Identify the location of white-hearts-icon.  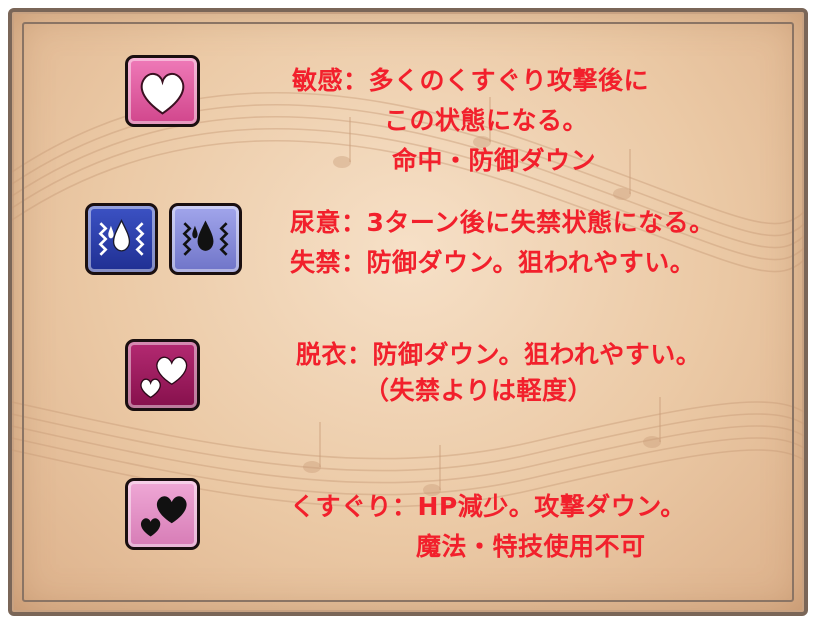
(162, 375).